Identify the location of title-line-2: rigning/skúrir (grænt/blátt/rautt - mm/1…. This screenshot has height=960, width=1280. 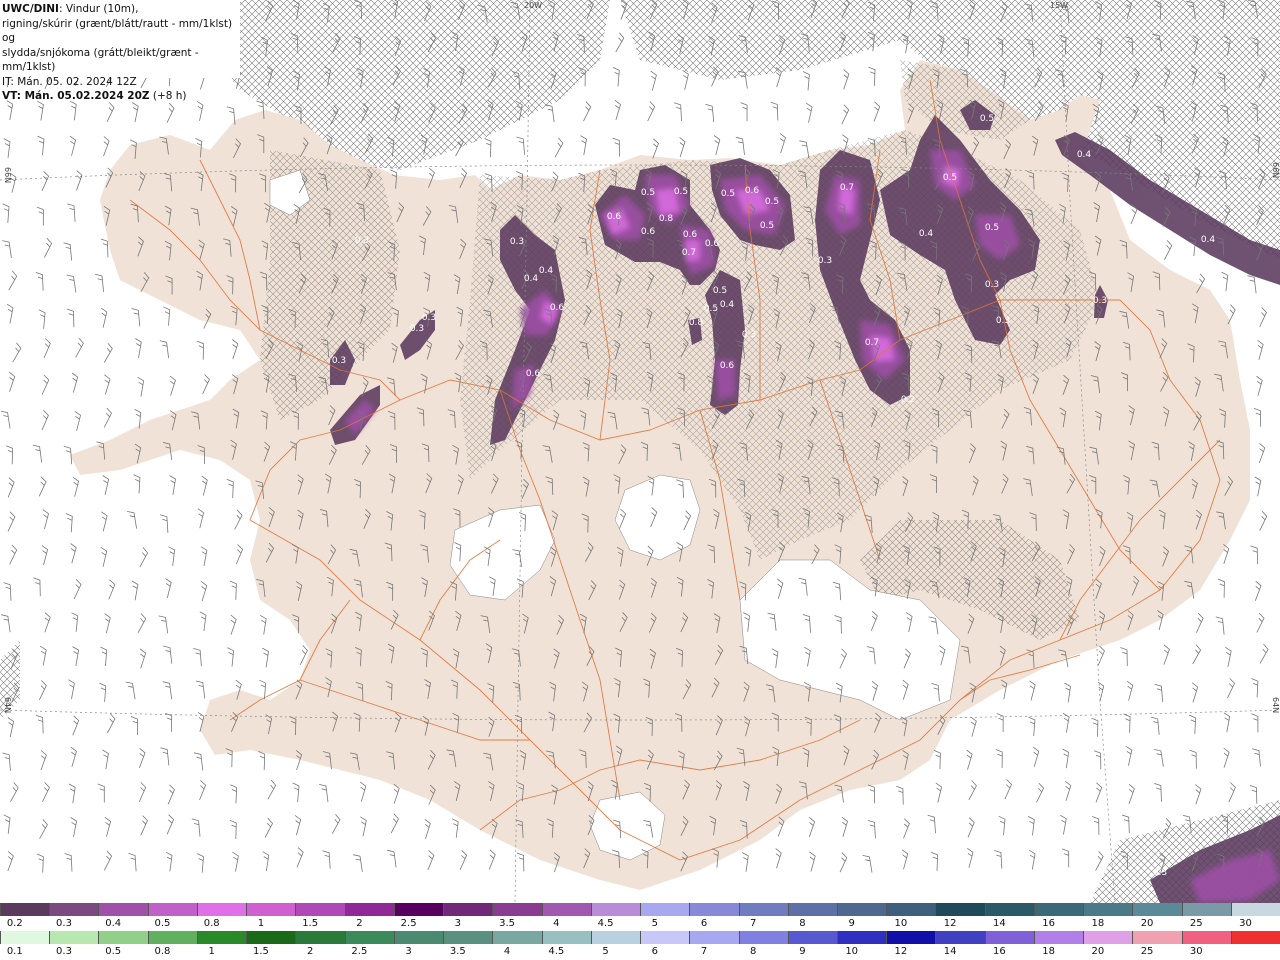
(117, 31).